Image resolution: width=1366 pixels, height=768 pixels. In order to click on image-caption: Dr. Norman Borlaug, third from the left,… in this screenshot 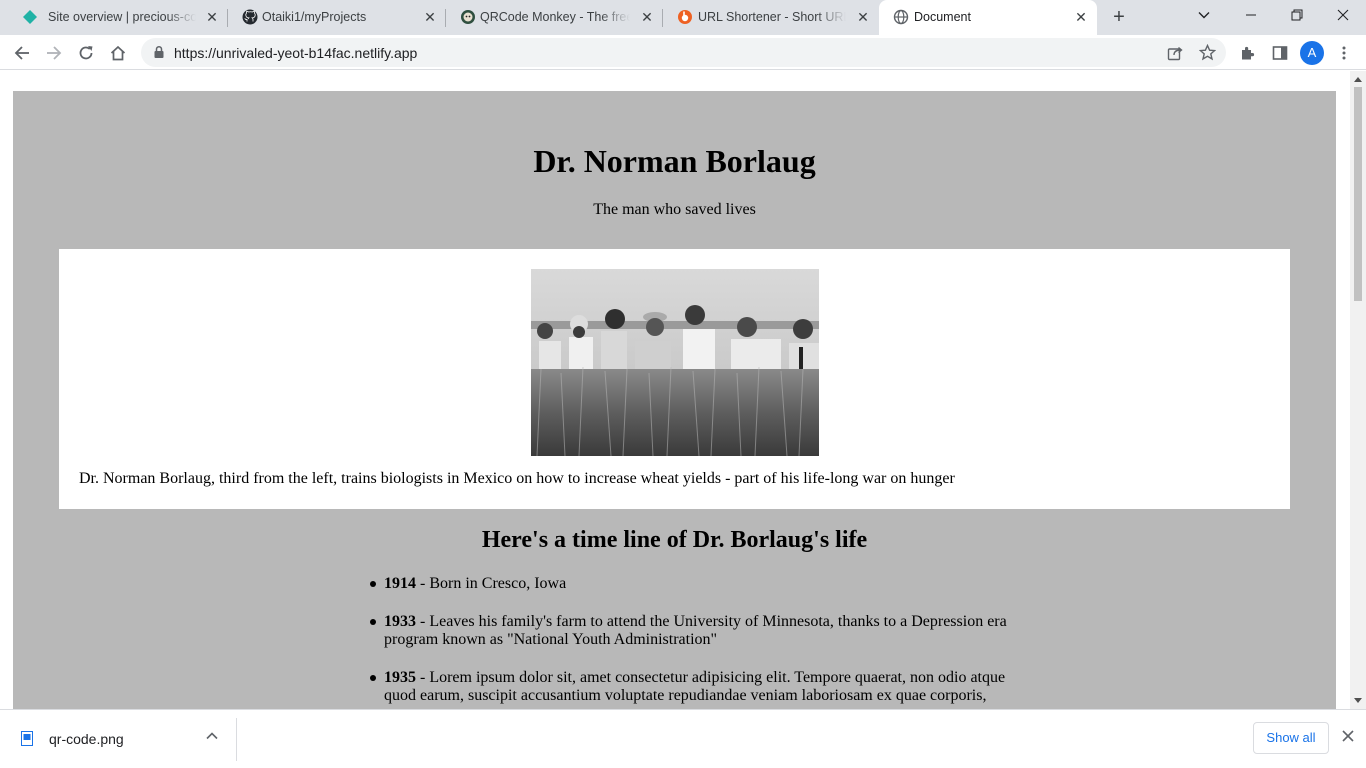, I will do `click(517, 478)`.